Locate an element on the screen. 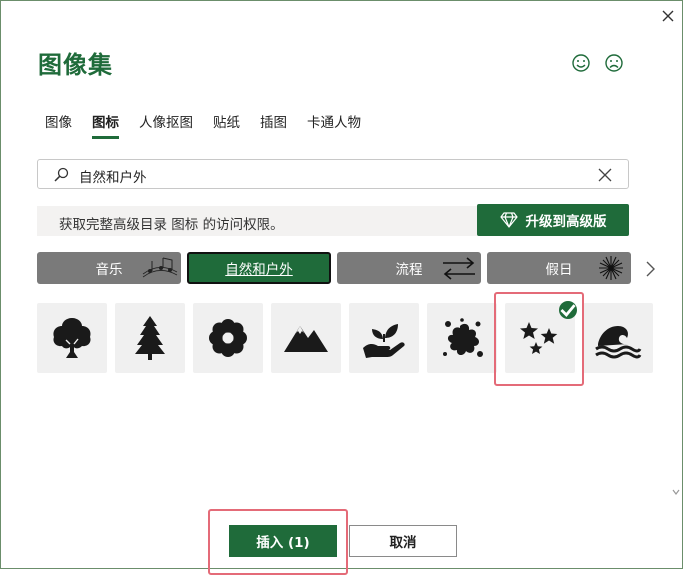 The image size is (683, 575). icon-tile-wave is located at coordinates (618, 338).